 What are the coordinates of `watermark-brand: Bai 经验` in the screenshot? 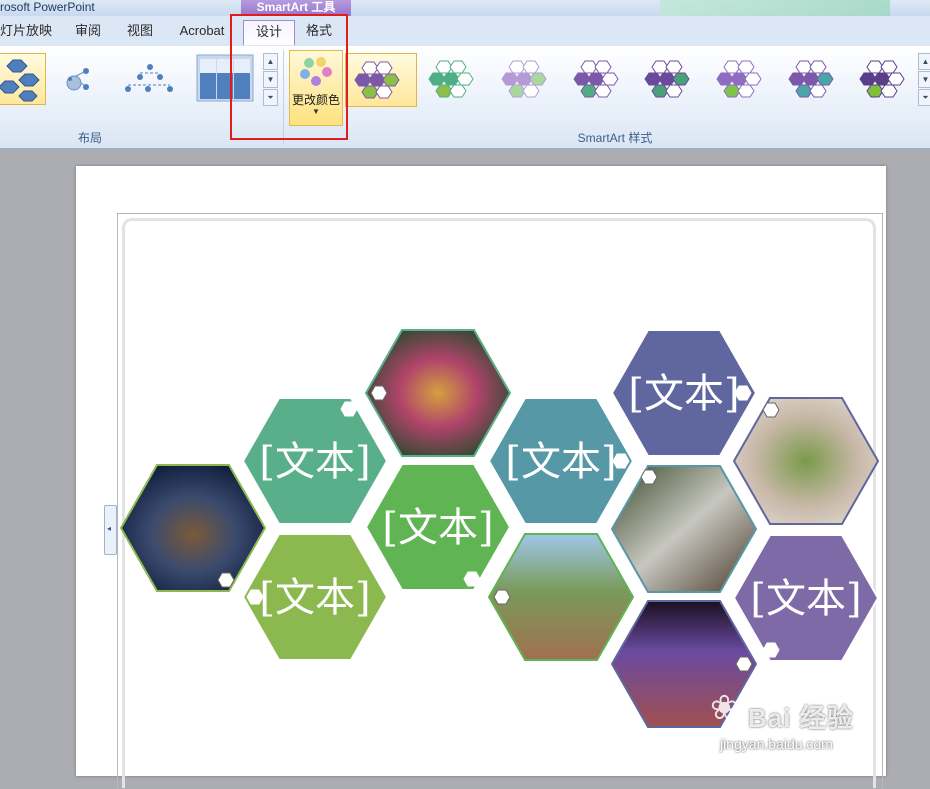 It's located at (801, 718).